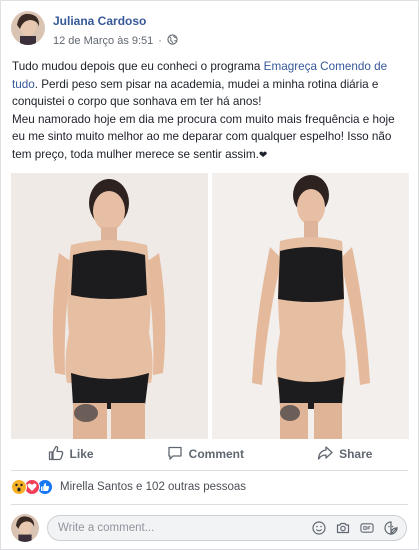 Image resolution: width=419 pixels, height=550 pixels. I want to click on emoji-icon, so click(319, 528).